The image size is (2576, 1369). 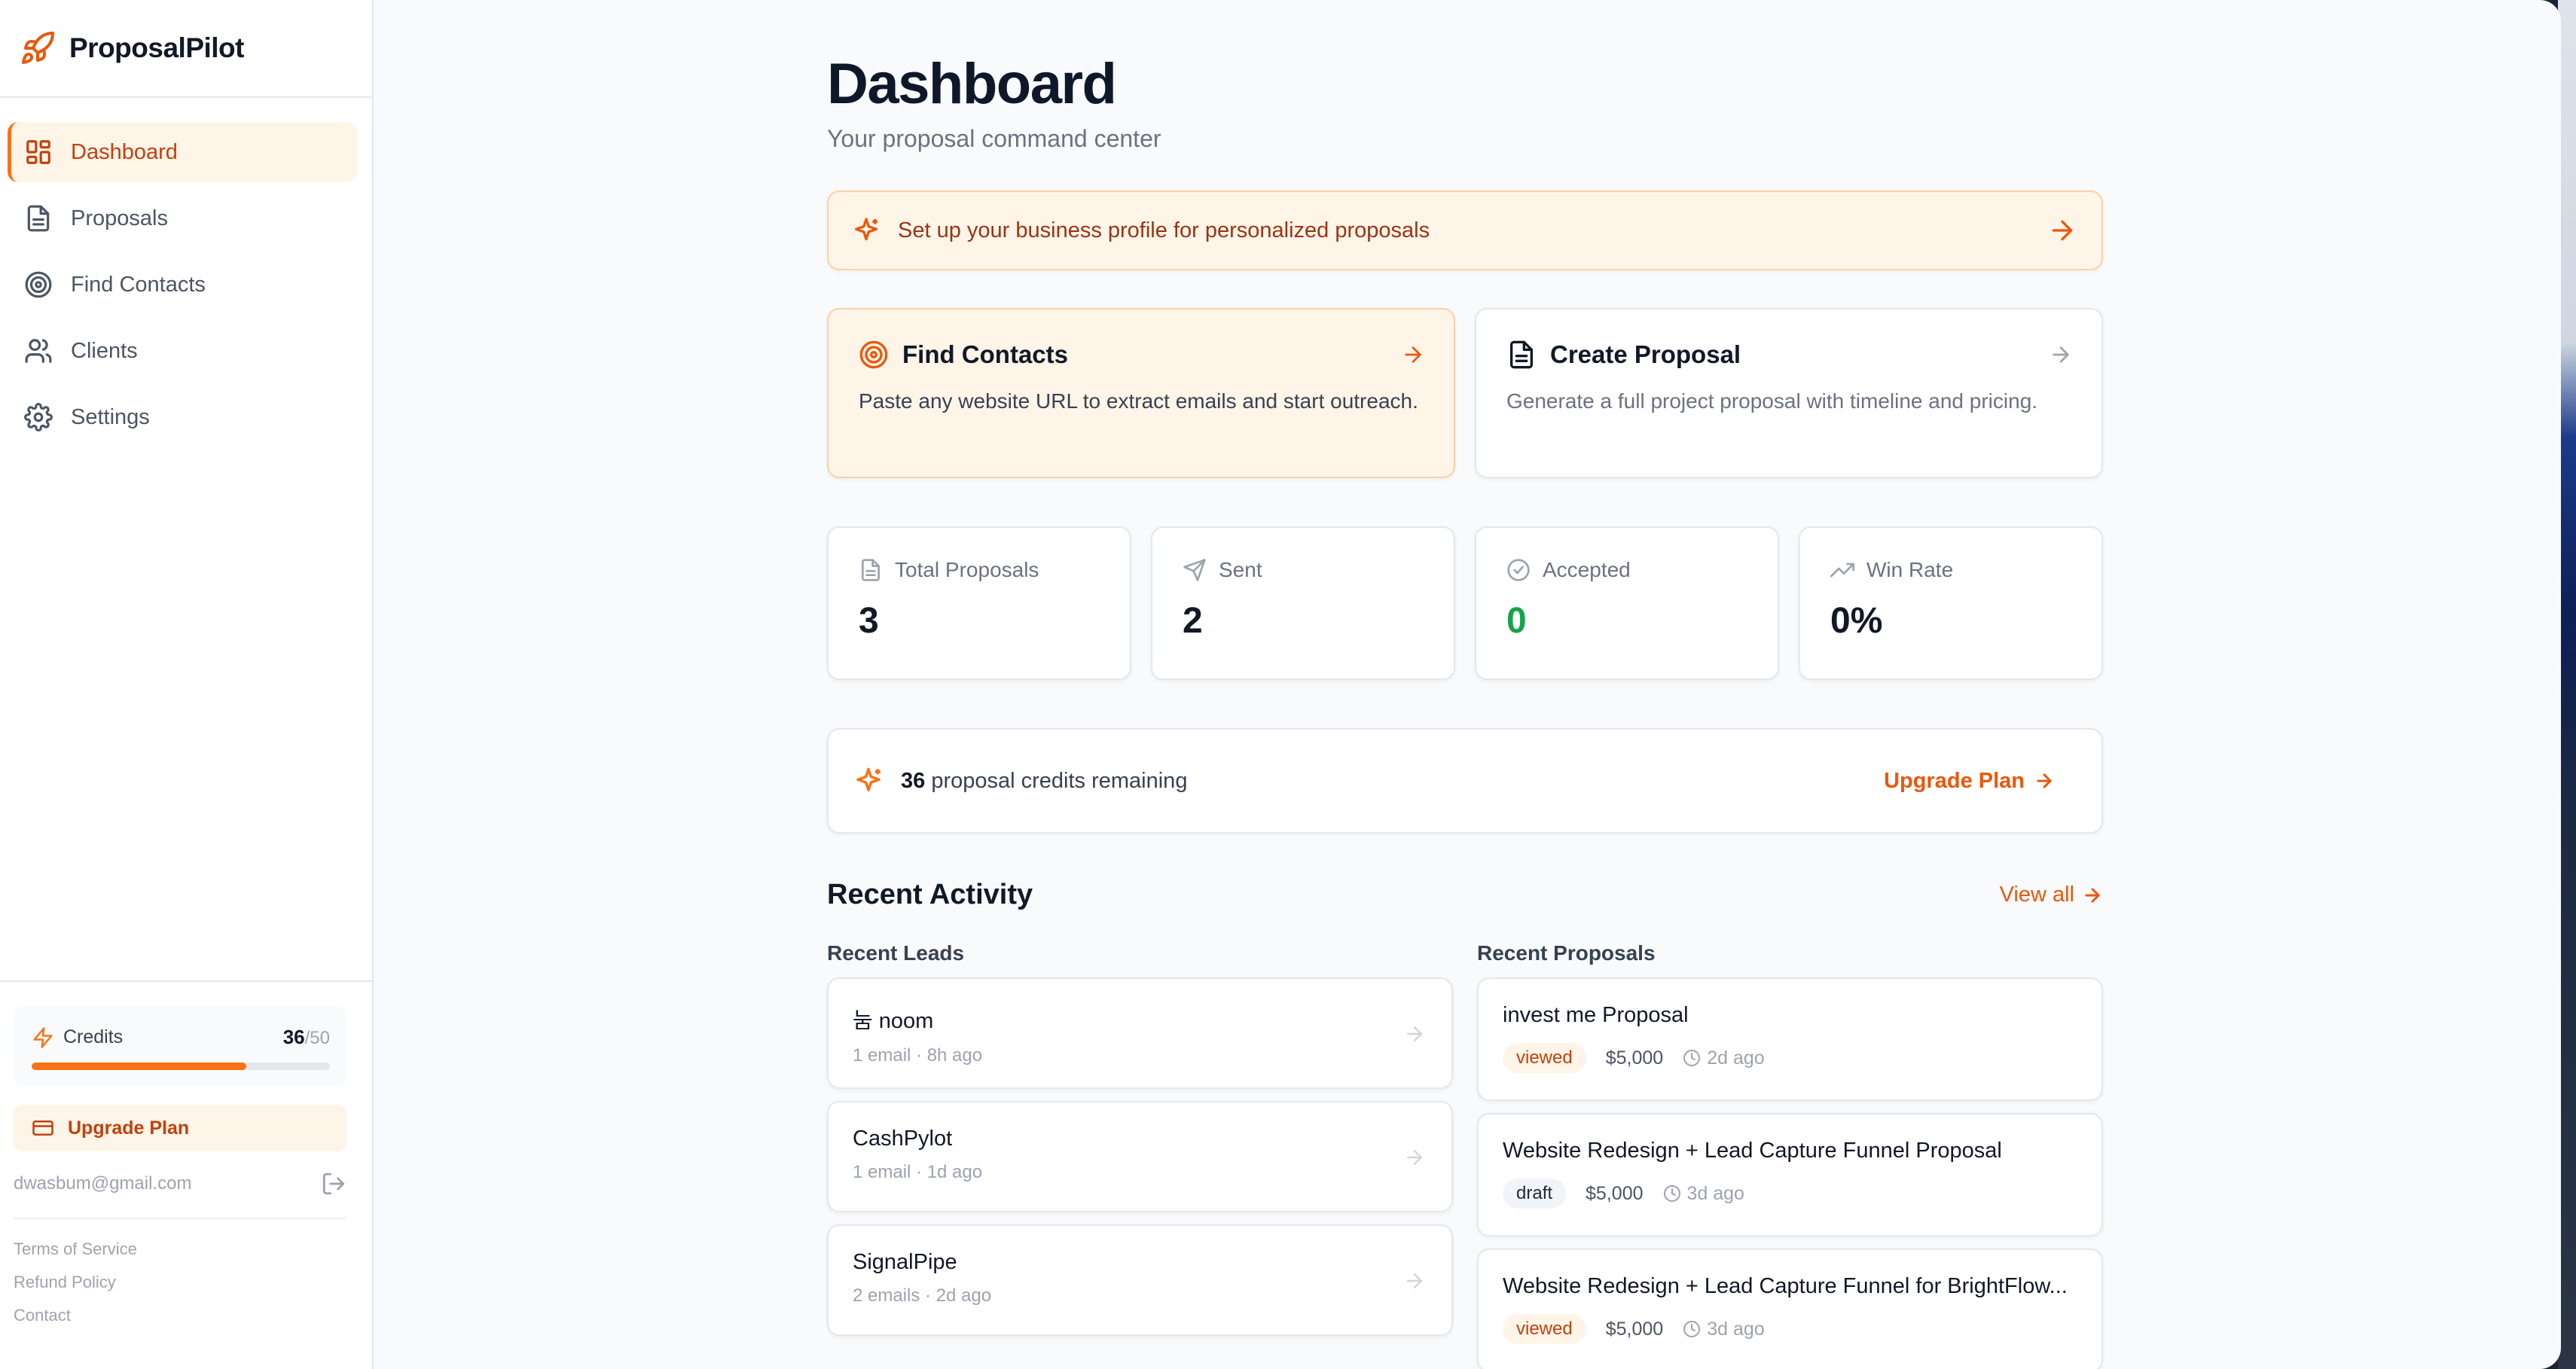 What do you see at coordinates (180, 1315) in the screenshot?
I see `contact-link: Contact` at bounding box center [180, 1315].